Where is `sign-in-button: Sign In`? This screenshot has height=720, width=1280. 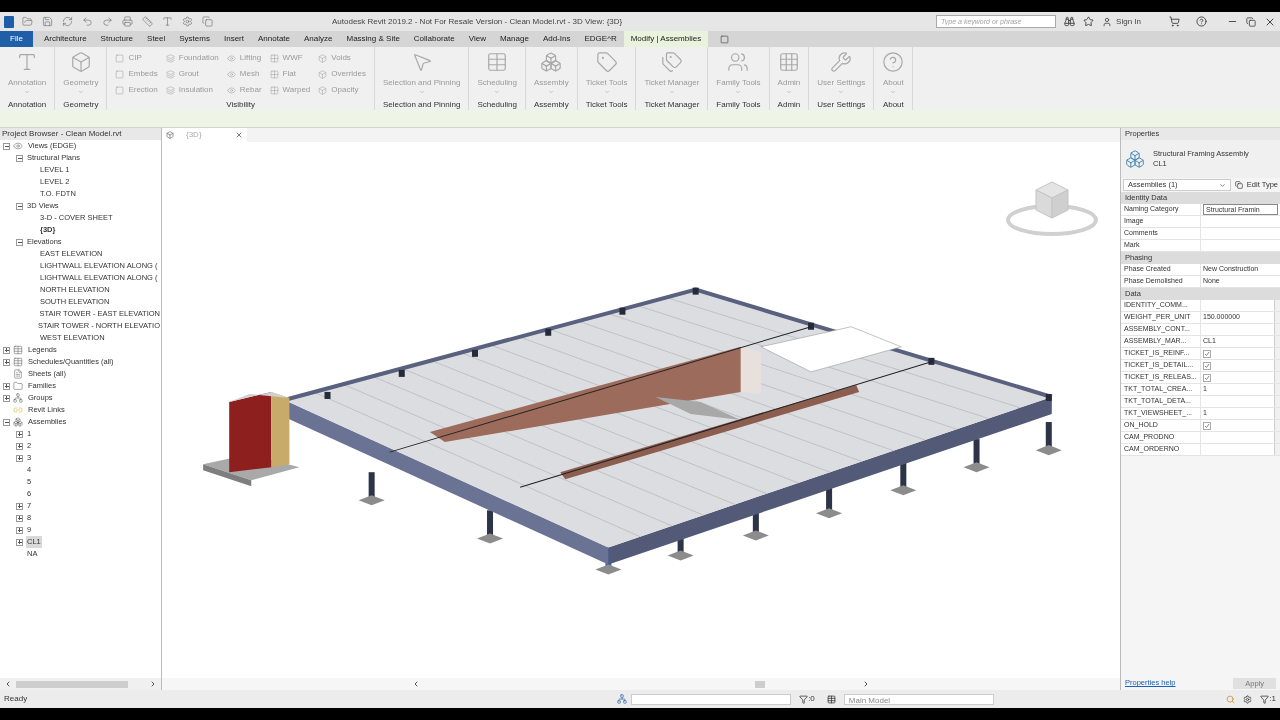
sign-in-button: Sign In is located at coordinates (1121, 21).